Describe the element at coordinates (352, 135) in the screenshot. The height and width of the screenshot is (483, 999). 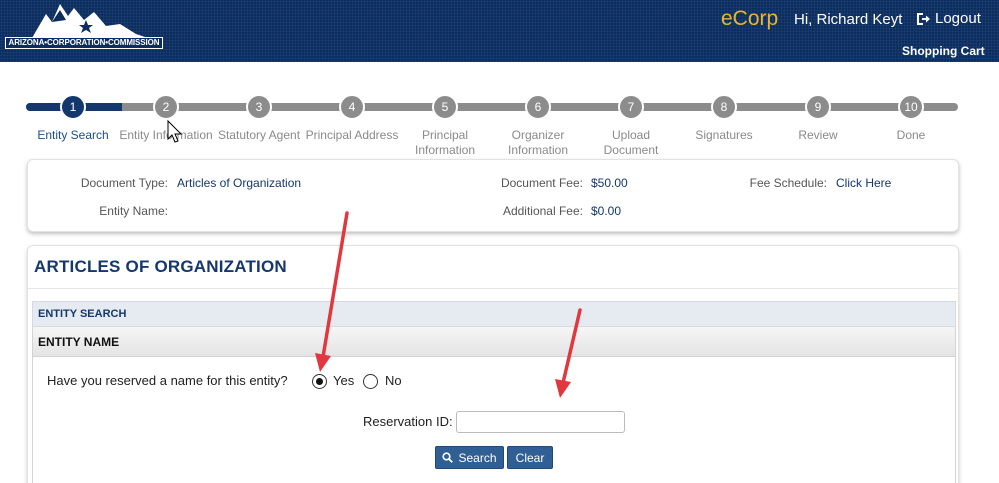
I see `step-label: Principal Address` at that location.